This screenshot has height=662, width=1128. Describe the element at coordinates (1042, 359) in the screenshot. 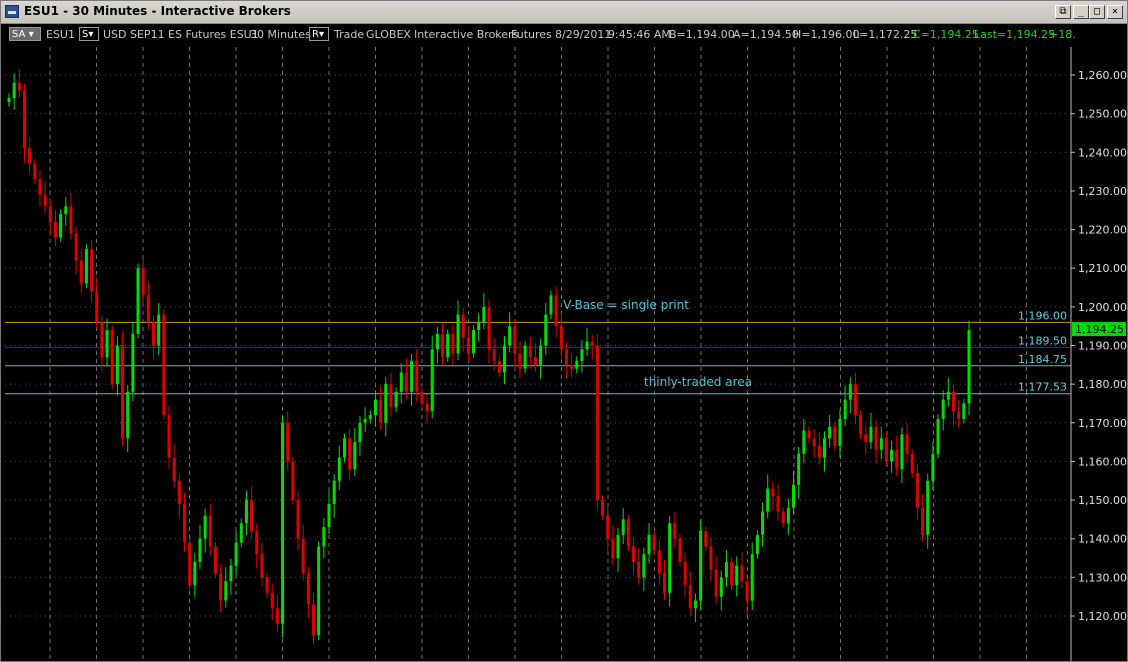

I see `price-level-label: 1,184.75` at that location.